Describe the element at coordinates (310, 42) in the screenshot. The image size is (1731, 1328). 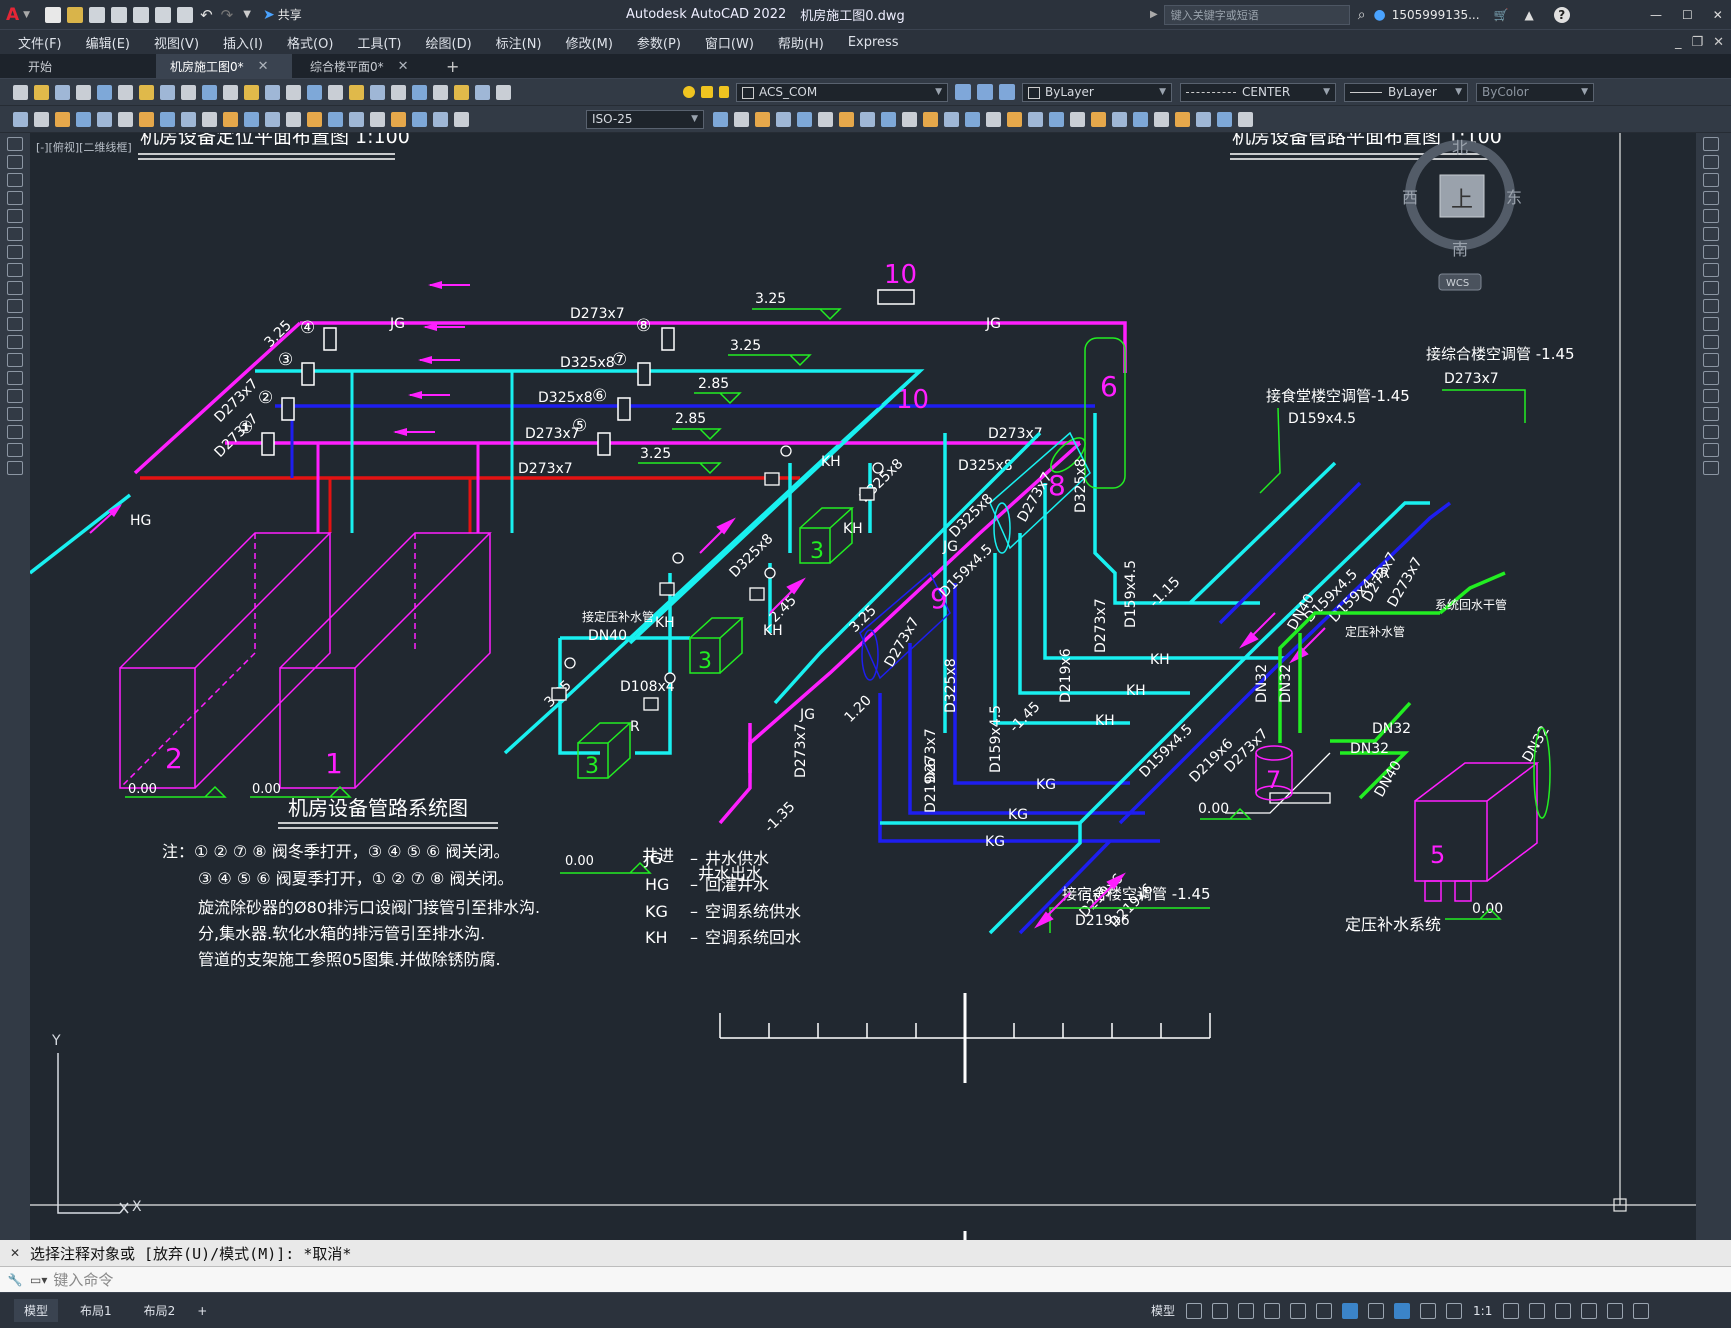
I see `menu-item-4: 格式(O)` at that location.